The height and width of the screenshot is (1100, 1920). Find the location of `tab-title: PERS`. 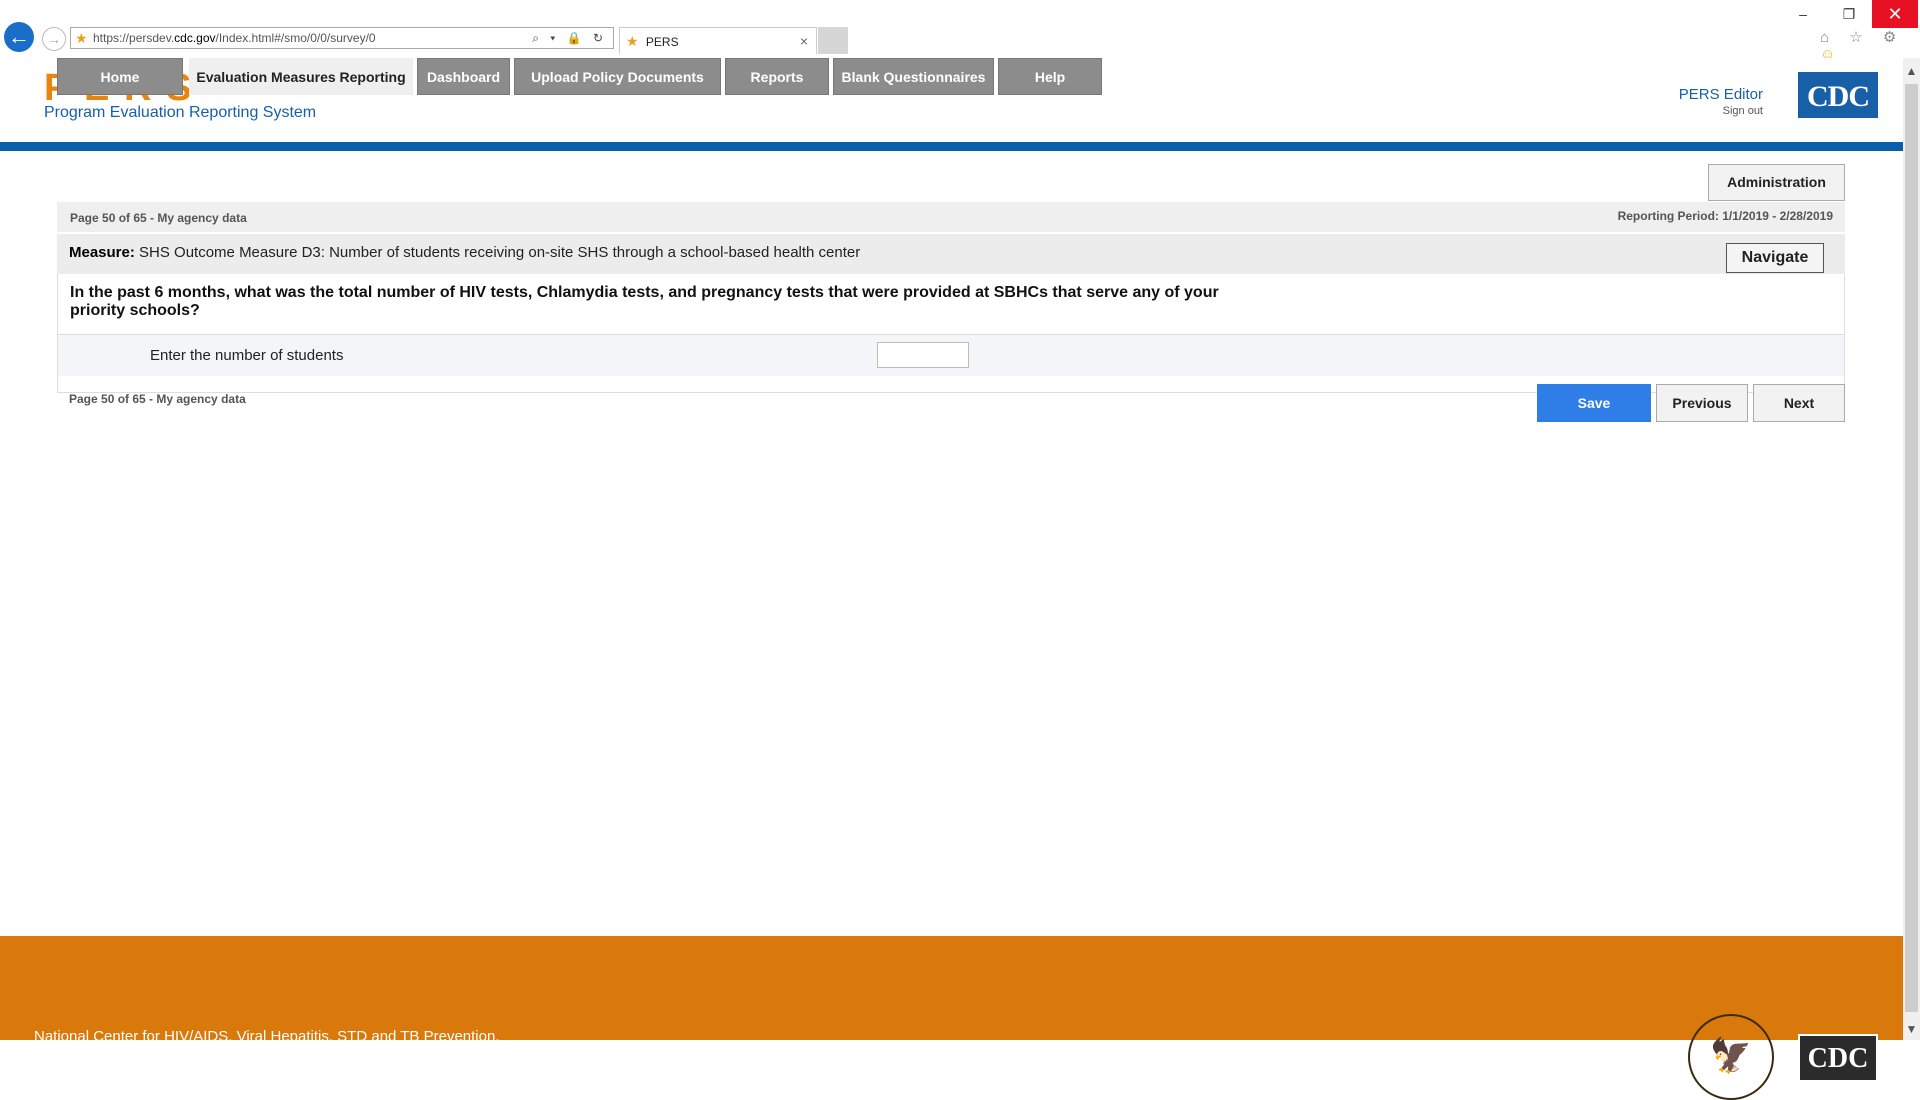

tab-title: PERS is located at coordinates (662, 42).